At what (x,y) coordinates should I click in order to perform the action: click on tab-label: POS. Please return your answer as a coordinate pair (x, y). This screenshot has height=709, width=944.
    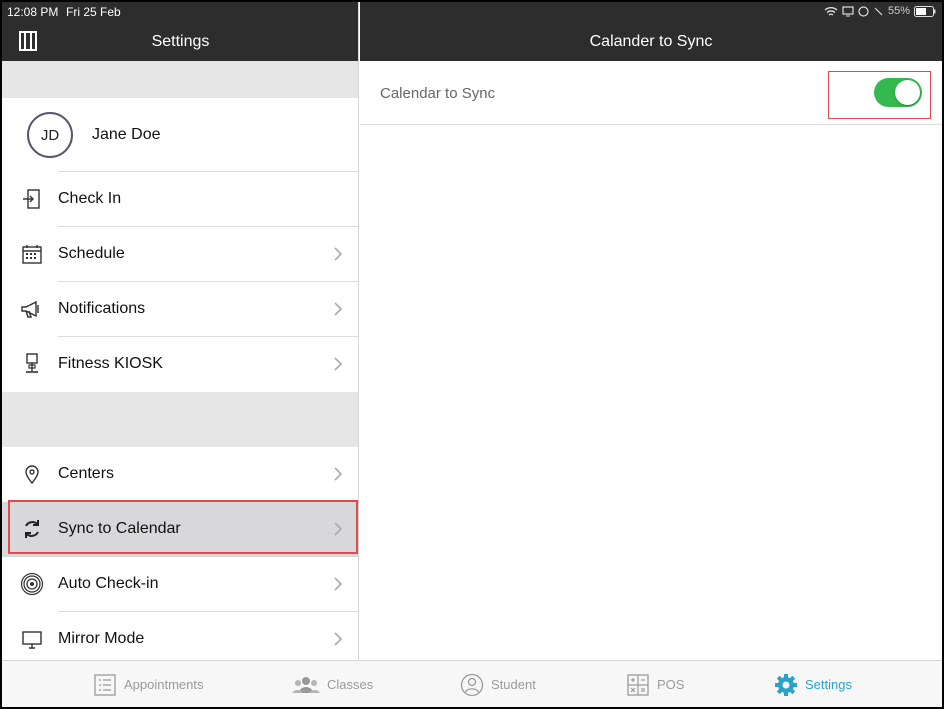
    Looking at the image, I should click on (671, 684).